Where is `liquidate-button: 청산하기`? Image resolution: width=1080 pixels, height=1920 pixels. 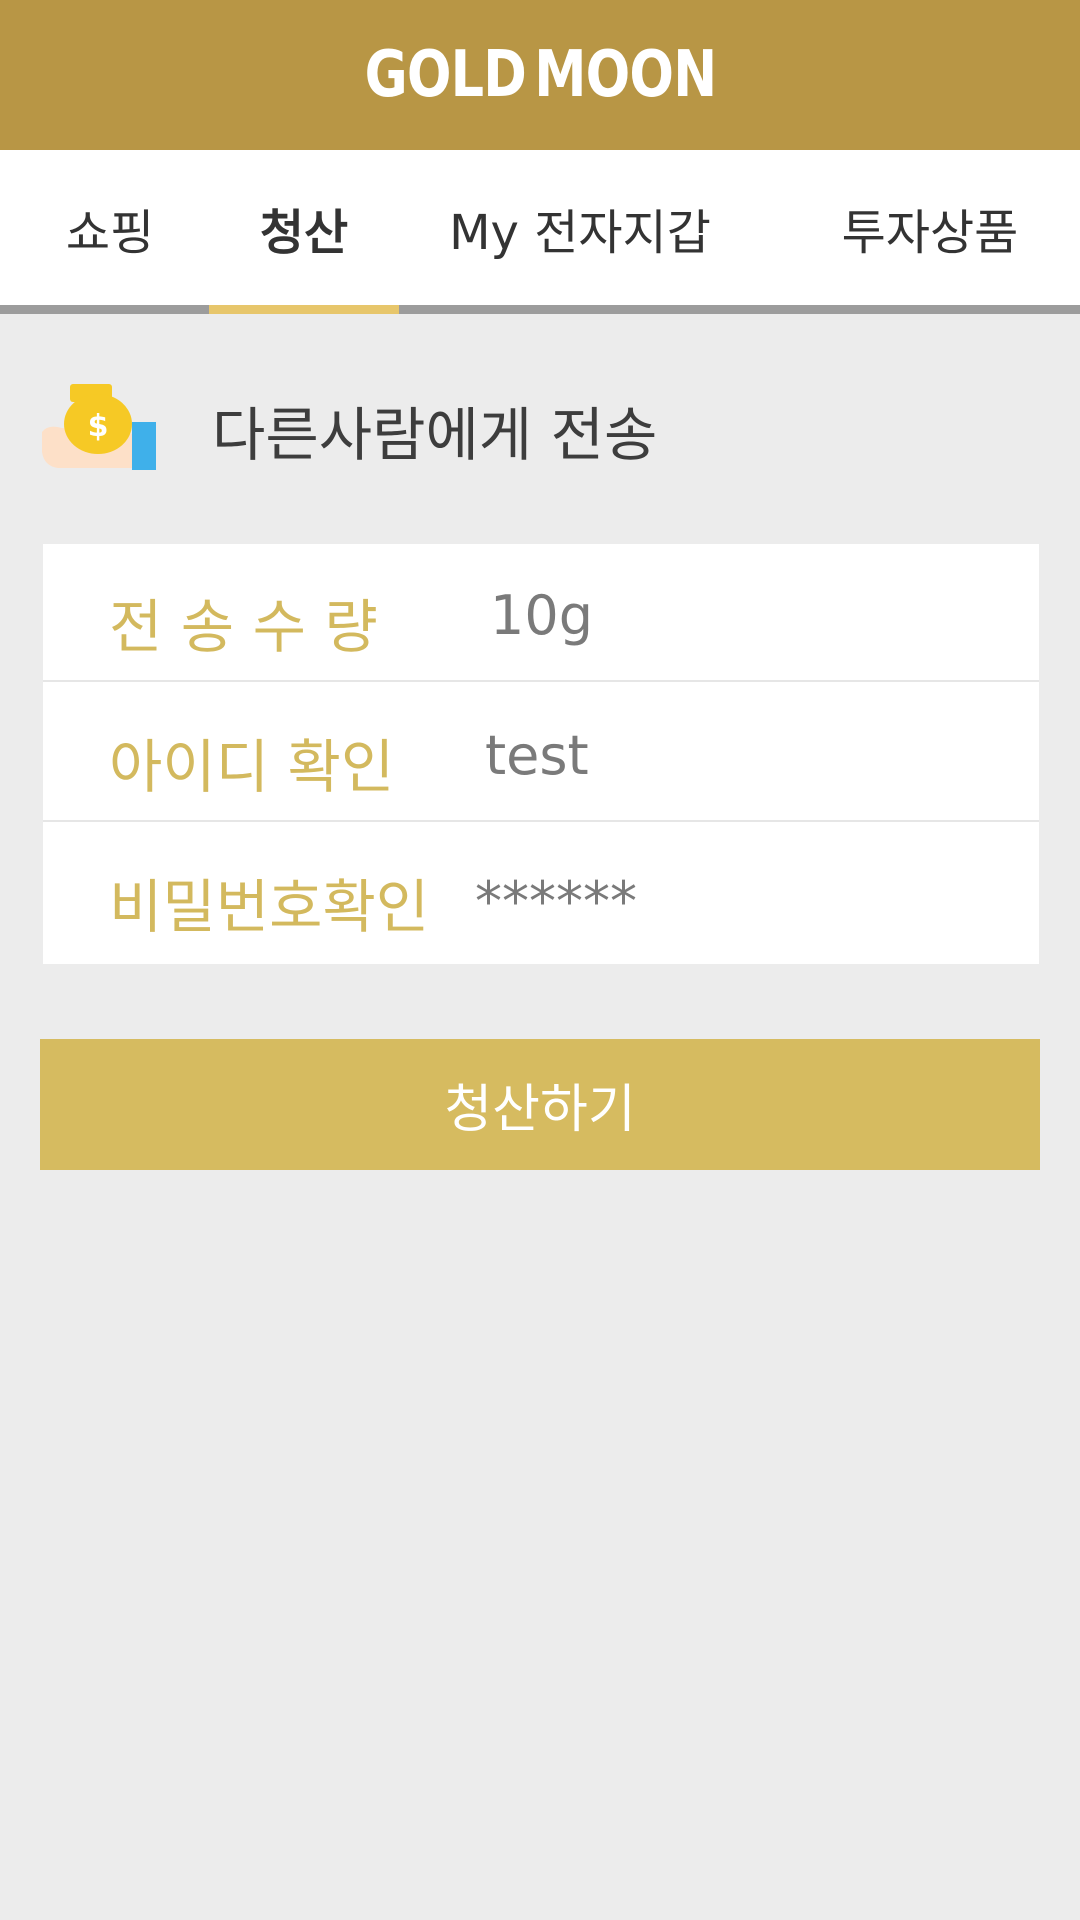
liquidate-button: 청산하기 is located at coordinates (540, 1104).